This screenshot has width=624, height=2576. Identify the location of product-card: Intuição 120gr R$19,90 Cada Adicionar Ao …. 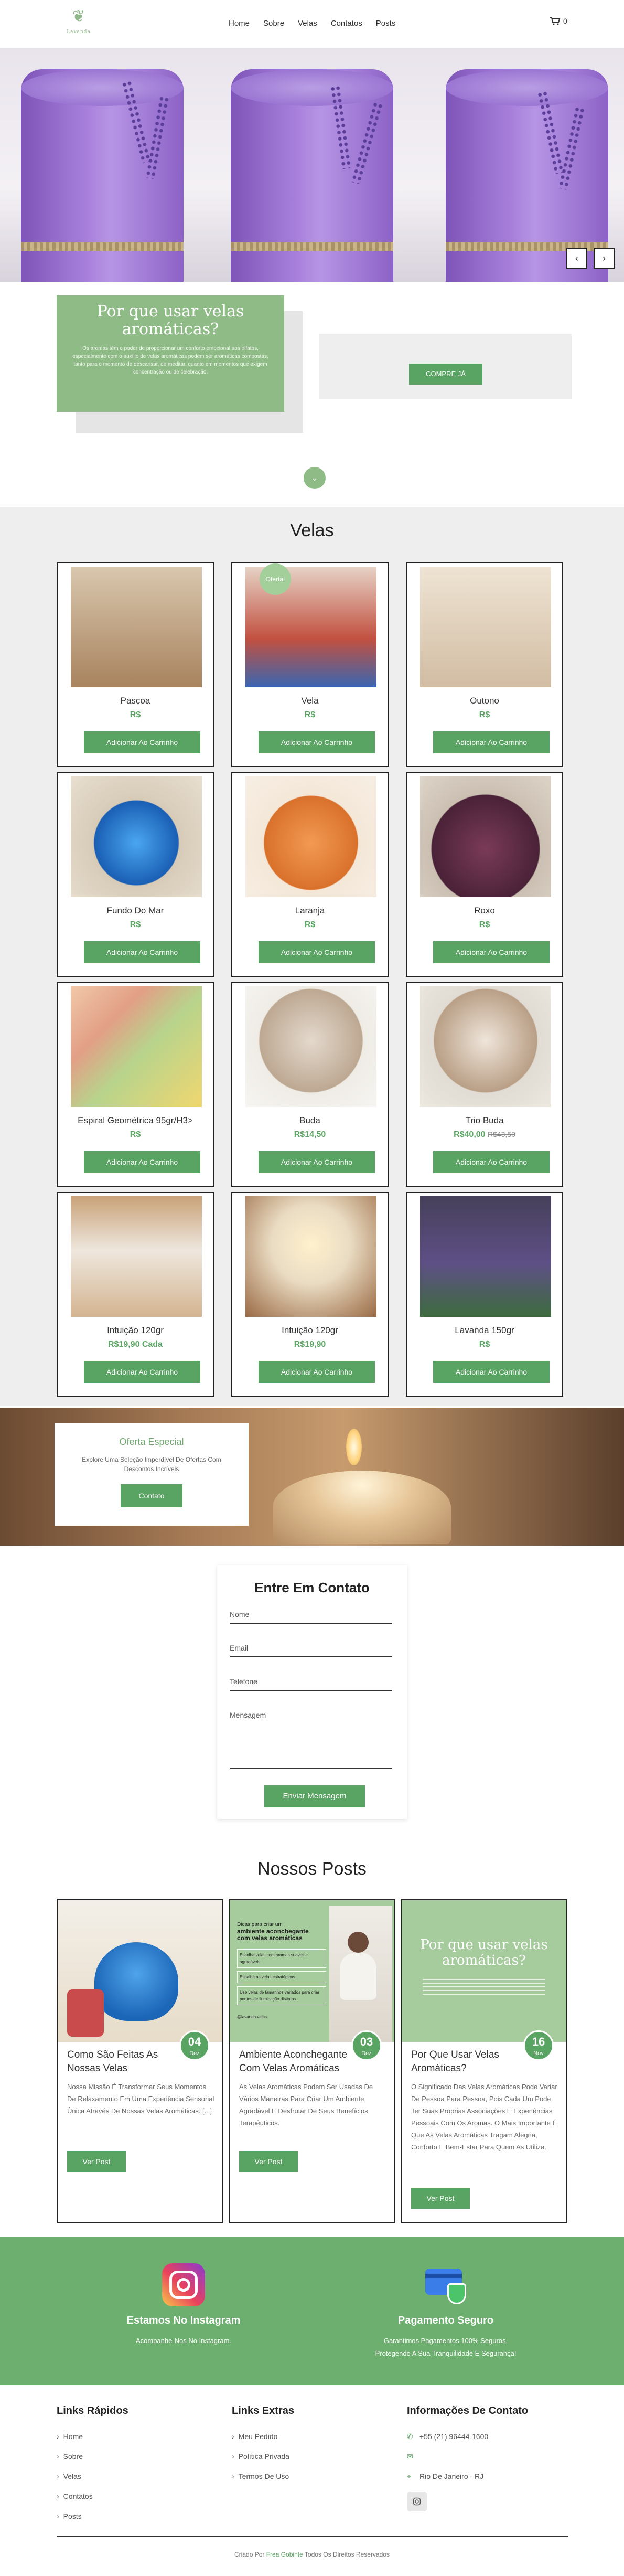
(135, 1294).